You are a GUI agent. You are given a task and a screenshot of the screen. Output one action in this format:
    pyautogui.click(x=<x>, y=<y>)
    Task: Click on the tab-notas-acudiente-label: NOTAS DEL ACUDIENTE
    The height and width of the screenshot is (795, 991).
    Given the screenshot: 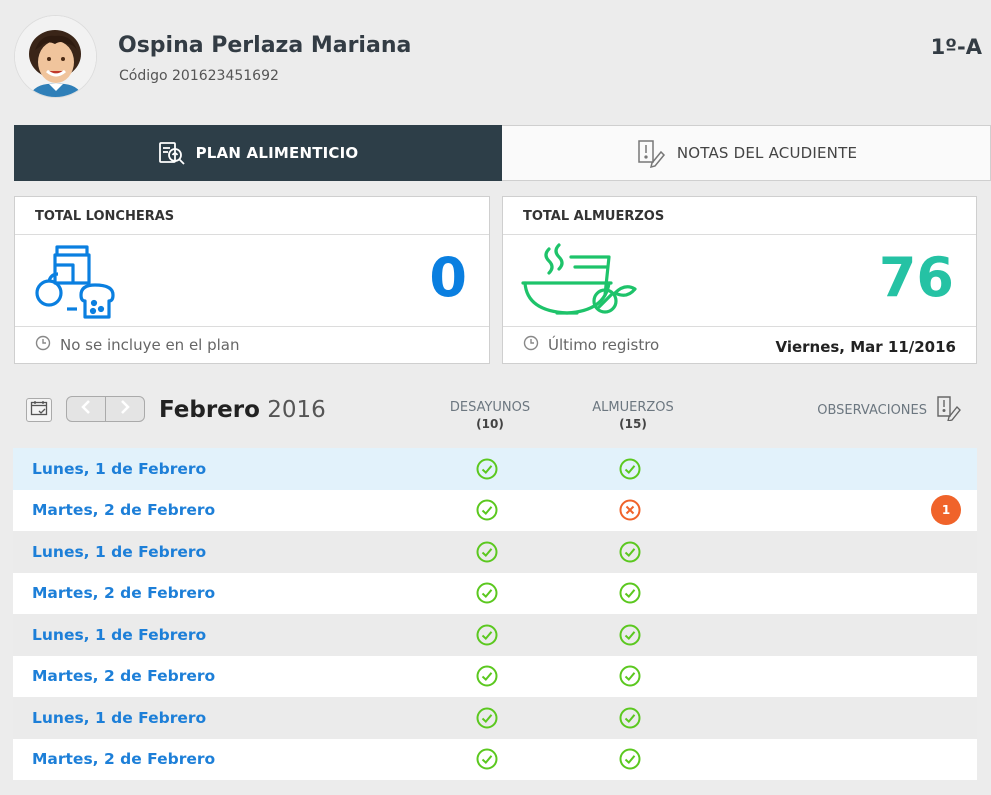 What is the action you would take?
    pyautogui.click(x=767, y=153)
    